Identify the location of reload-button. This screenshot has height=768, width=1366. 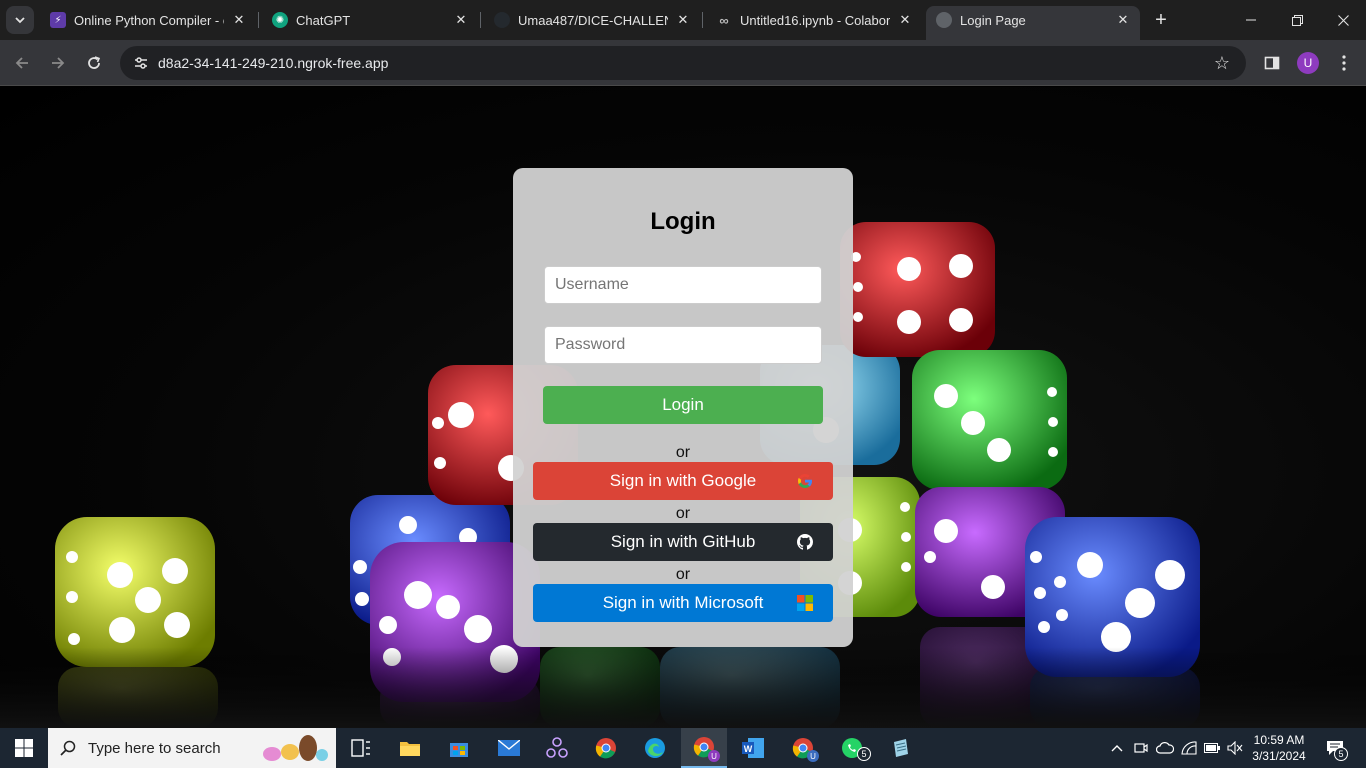
(94, 63).